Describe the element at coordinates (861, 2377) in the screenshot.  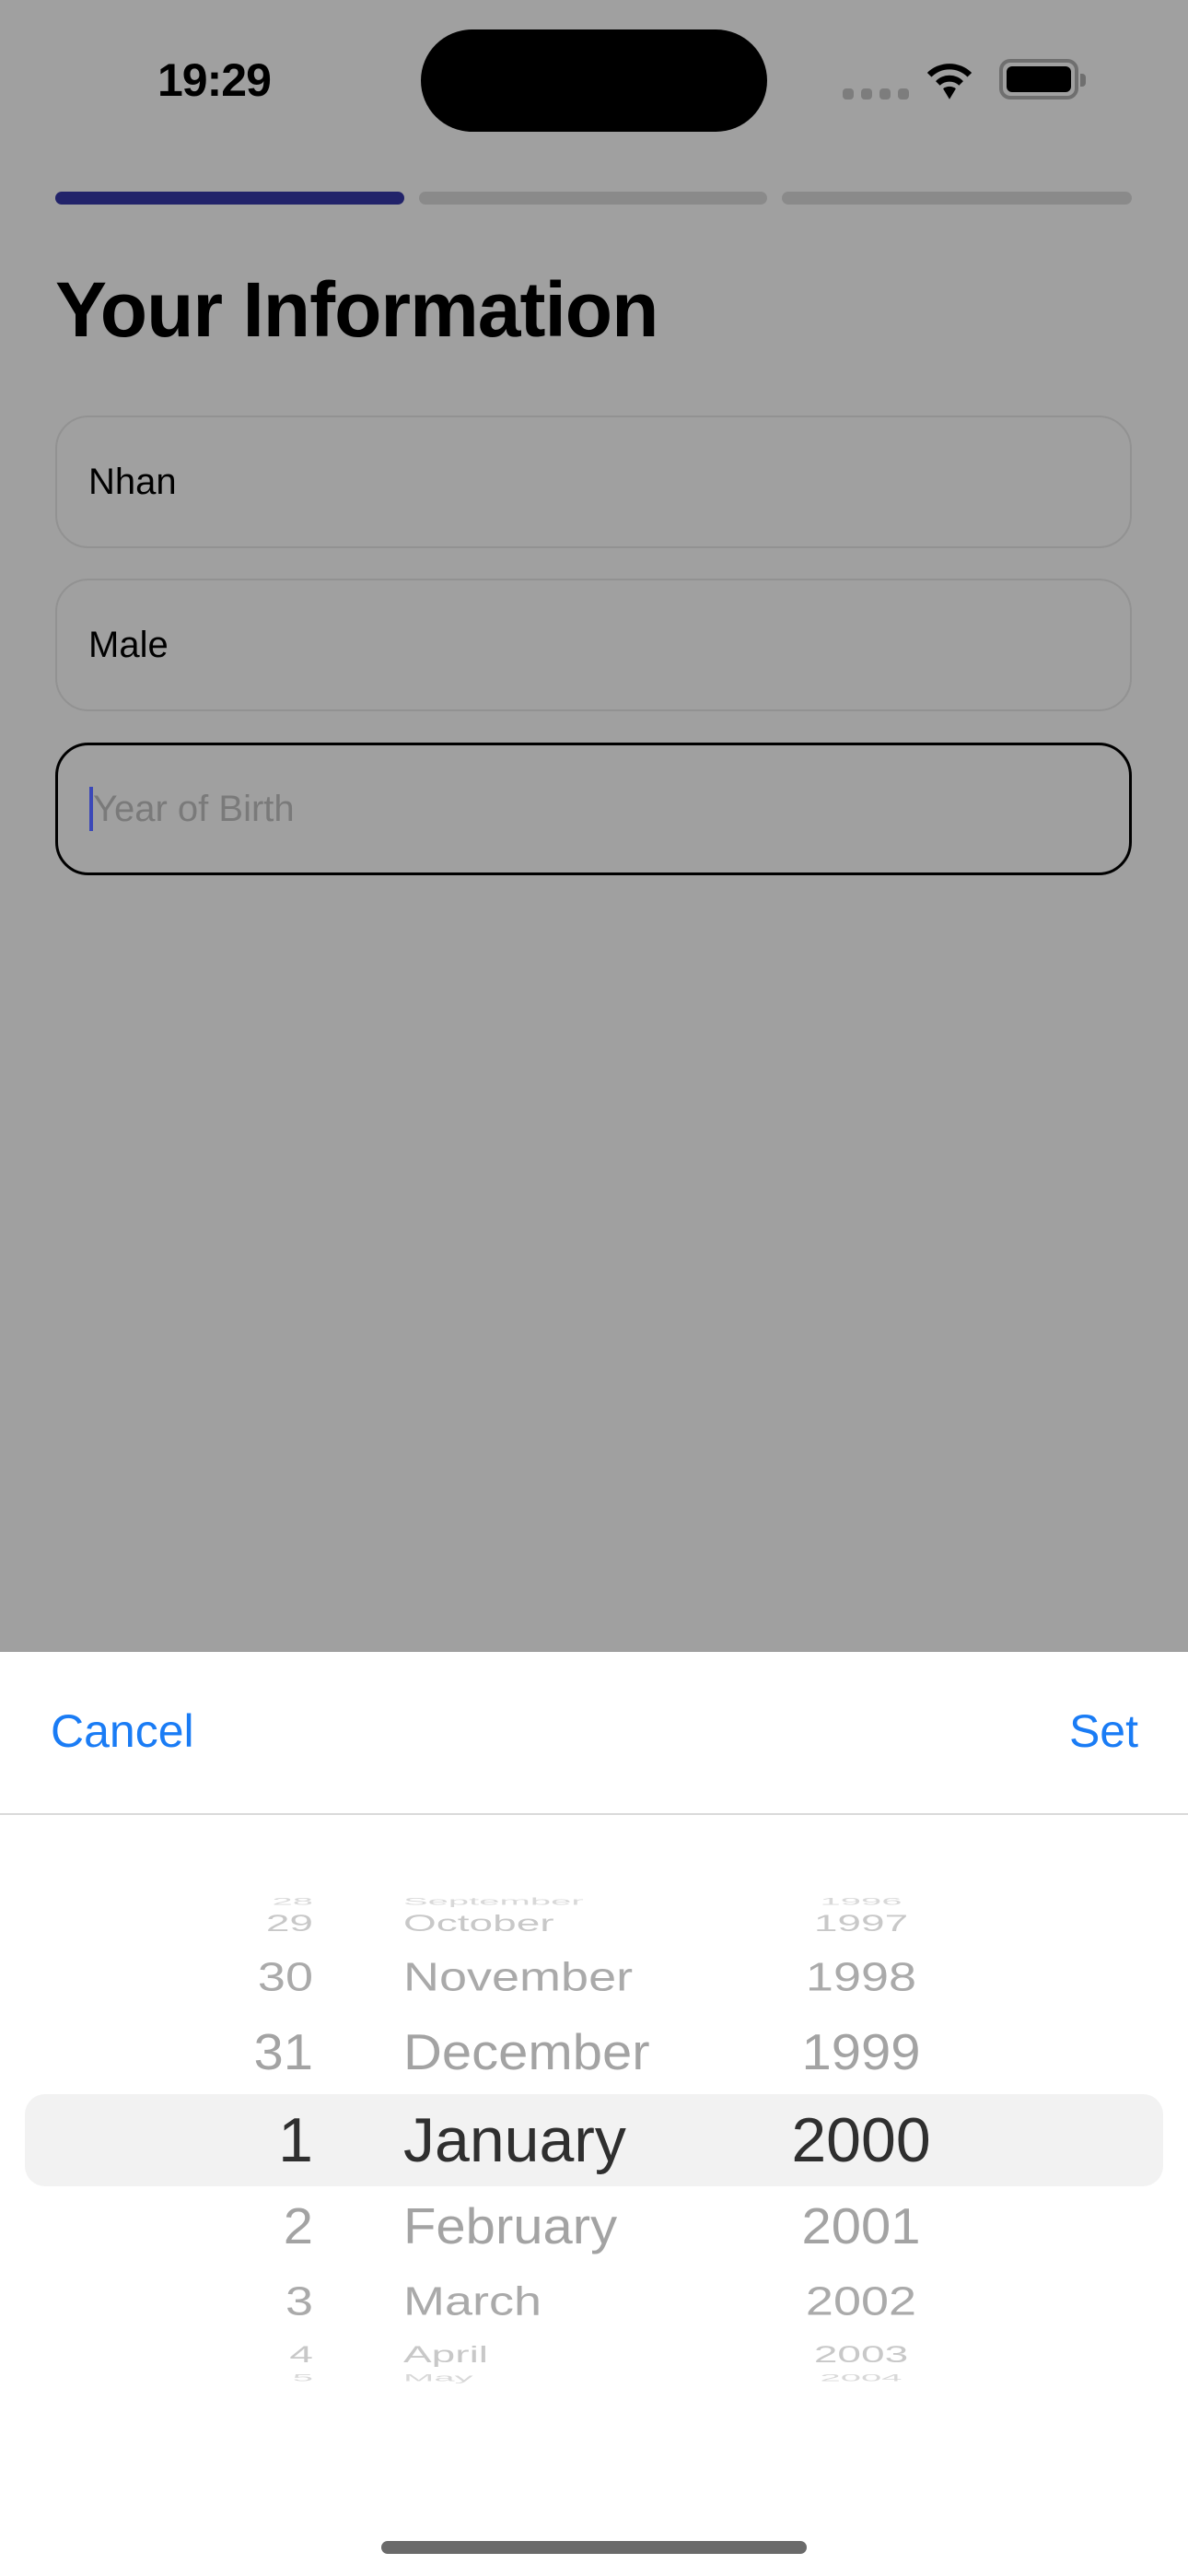
I see `year-option: 2004` at that location.